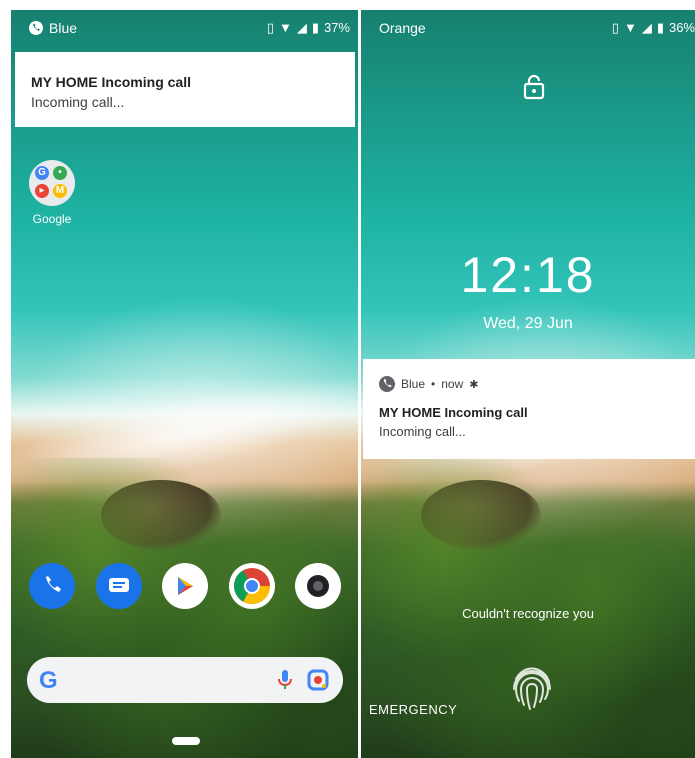  What do you see at coordinates (185, 680) in the screenshot?
I see `google-search-bar: G` at bounding box center [185, 680].